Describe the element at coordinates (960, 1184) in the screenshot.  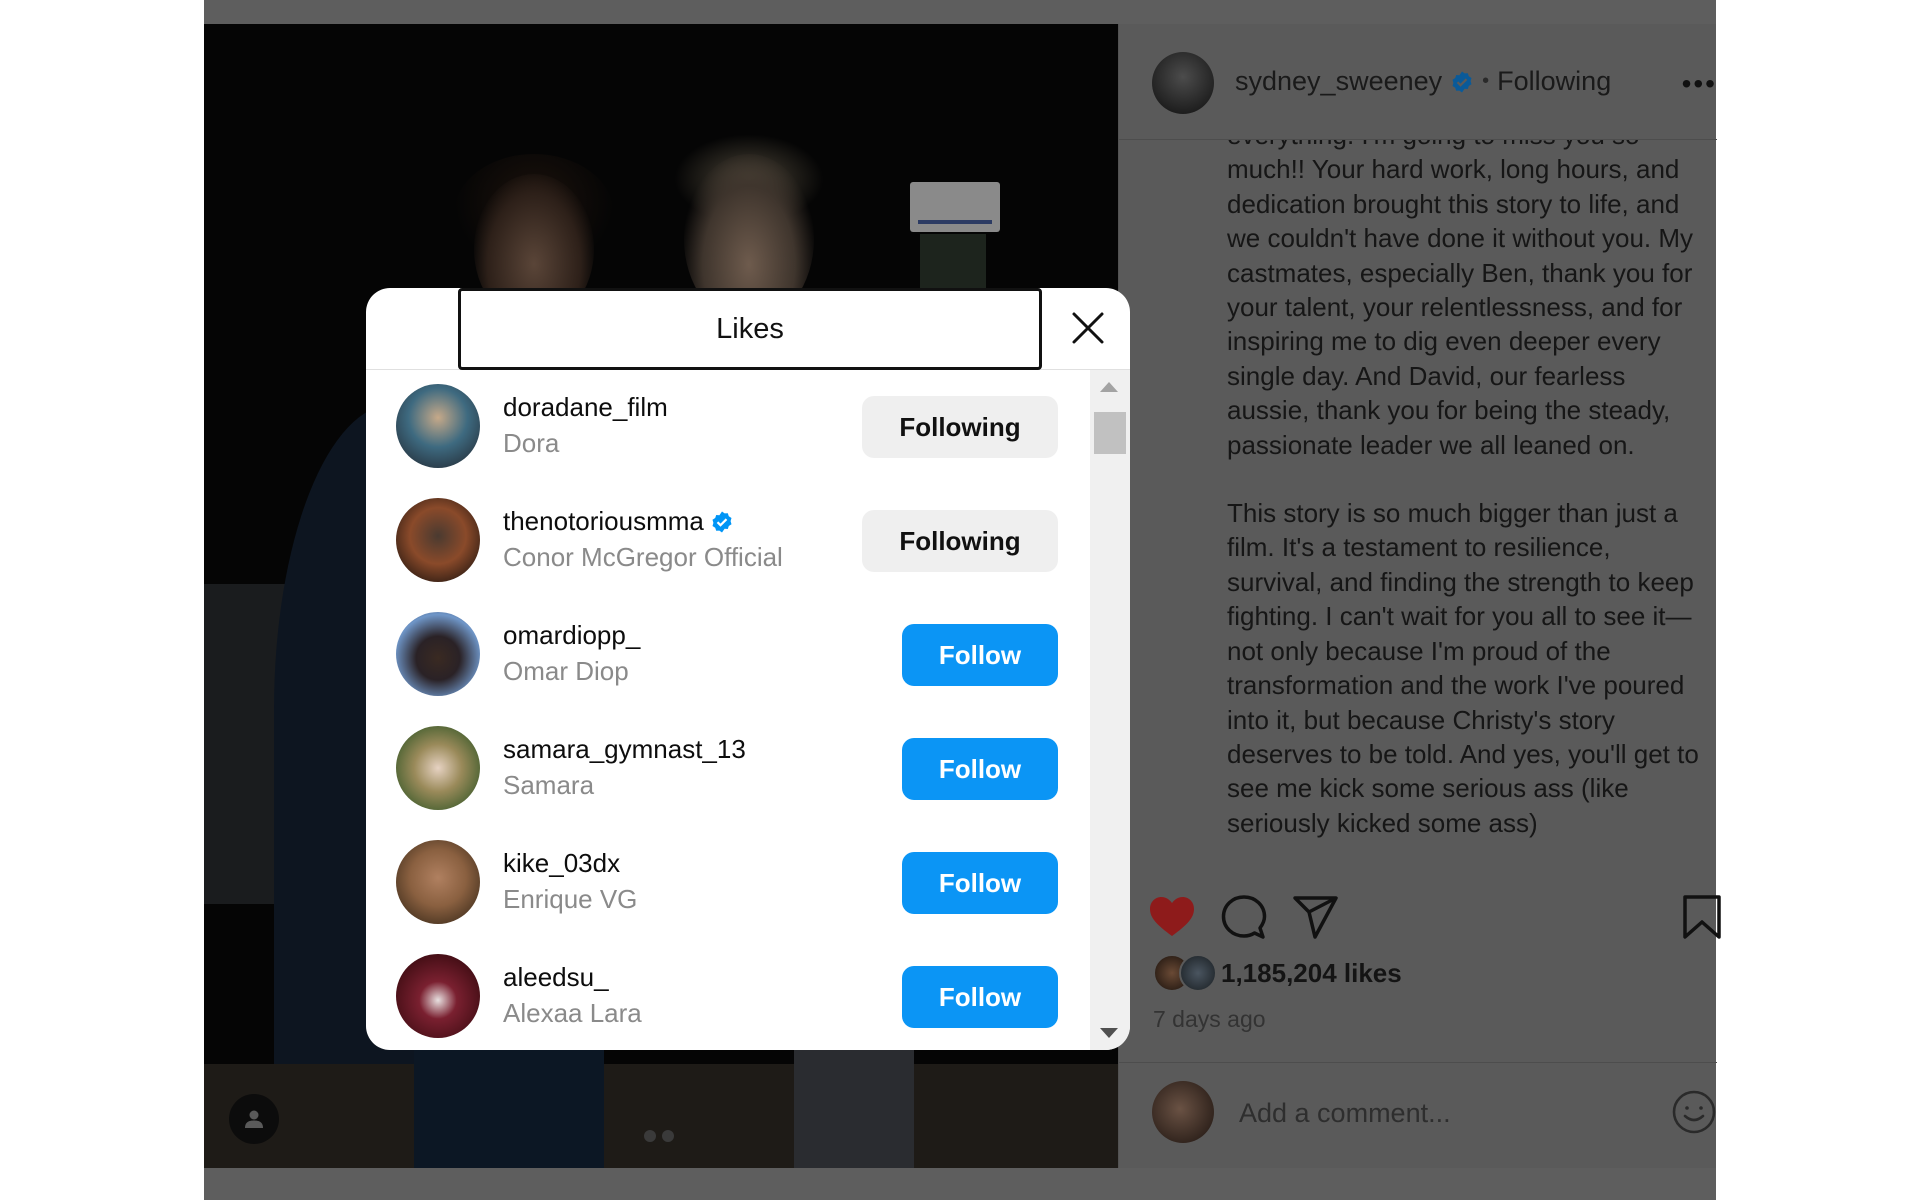
I see `dimmed-bottom-bar` at that location.